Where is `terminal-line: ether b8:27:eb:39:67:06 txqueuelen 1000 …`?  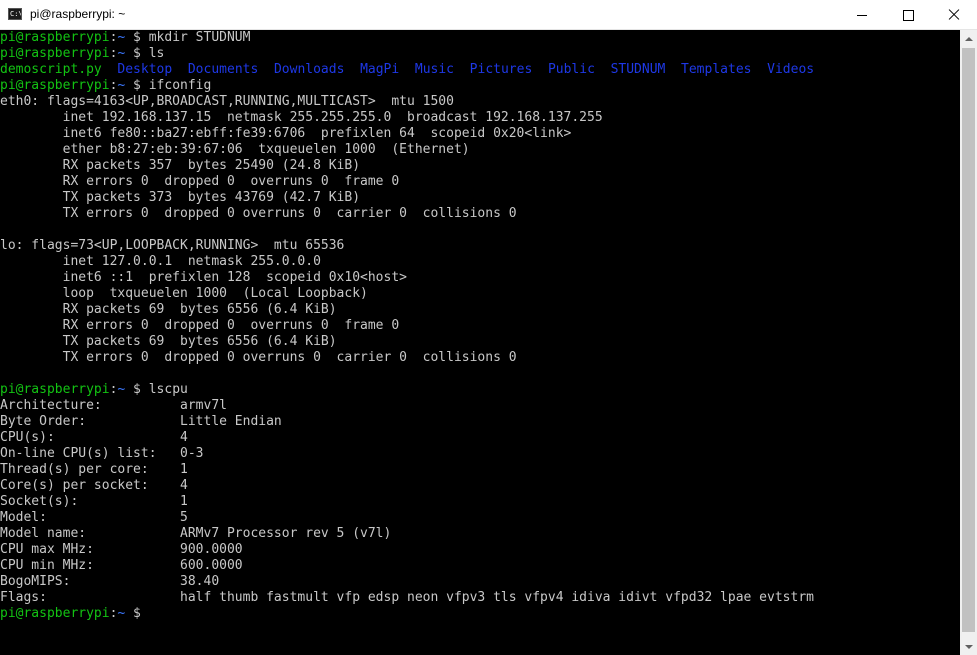 terminal-line: ether b8:27:eb:39:67:06 txqueuelen 1000 … is located at coordinates (480, 150).